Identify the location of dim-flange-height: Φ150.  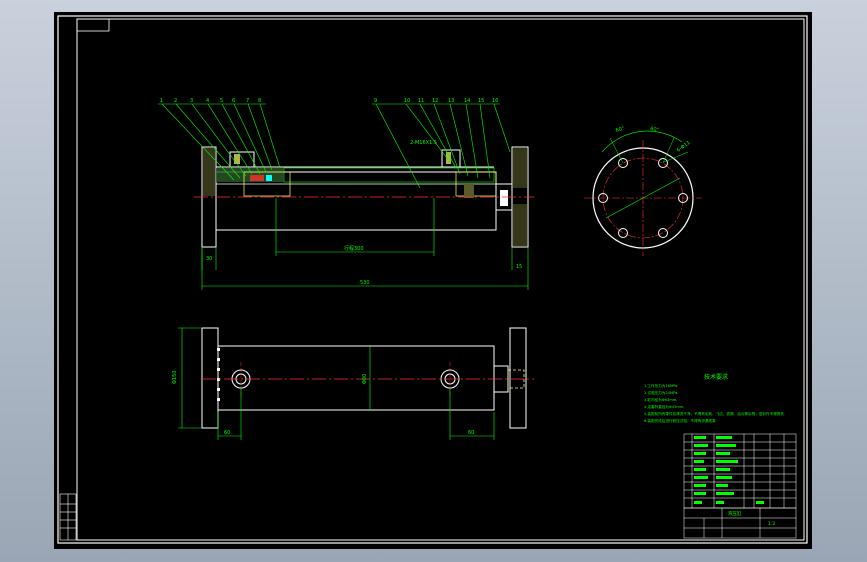
(175, 377).